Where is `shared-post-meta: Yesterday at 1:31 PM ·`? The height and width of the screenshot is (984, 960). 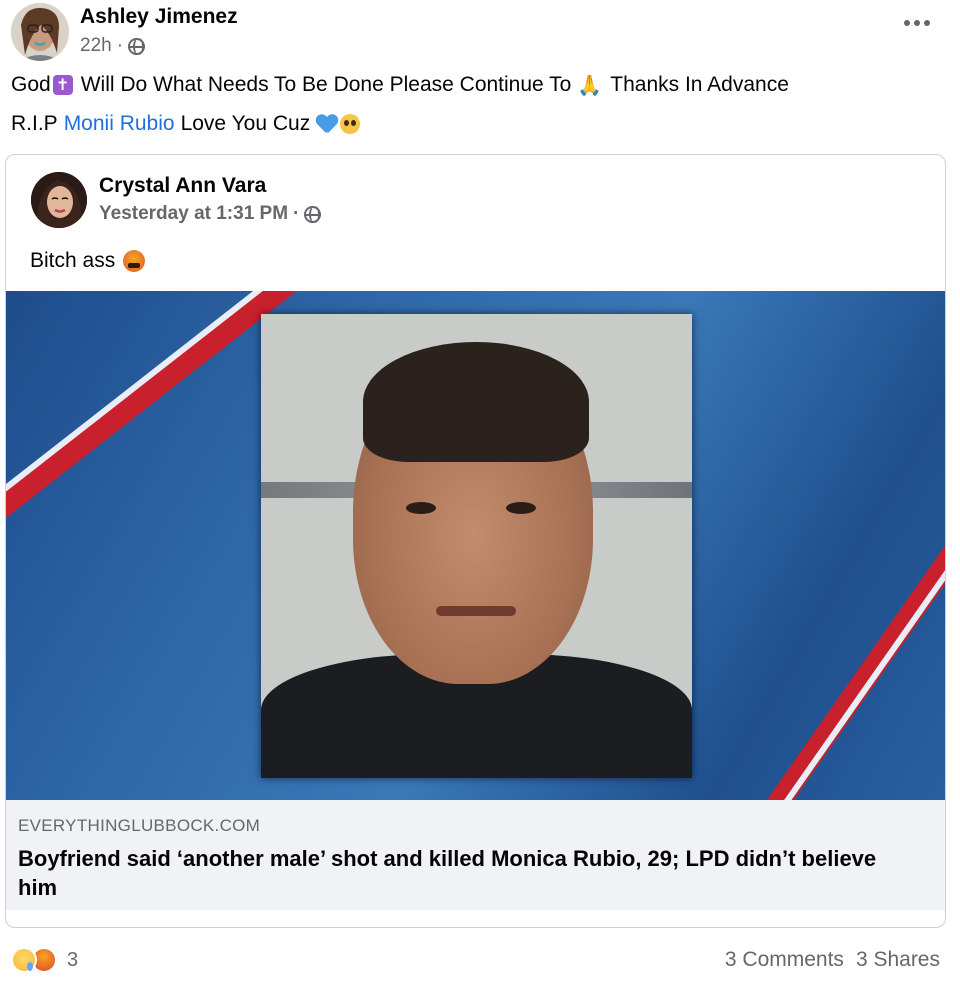
shared-post-meta: Yesterday at 1:31 PM · is located at coordinates (210, 214).